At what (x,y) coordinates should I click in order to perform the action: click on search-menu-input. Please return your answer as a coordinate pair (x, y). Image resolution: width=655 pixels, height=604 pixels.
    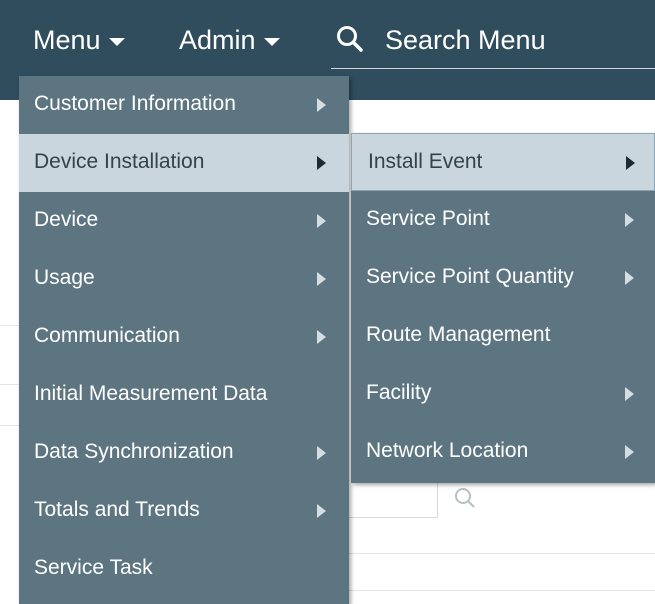
    Looking at the image, I should click on (515, 40).